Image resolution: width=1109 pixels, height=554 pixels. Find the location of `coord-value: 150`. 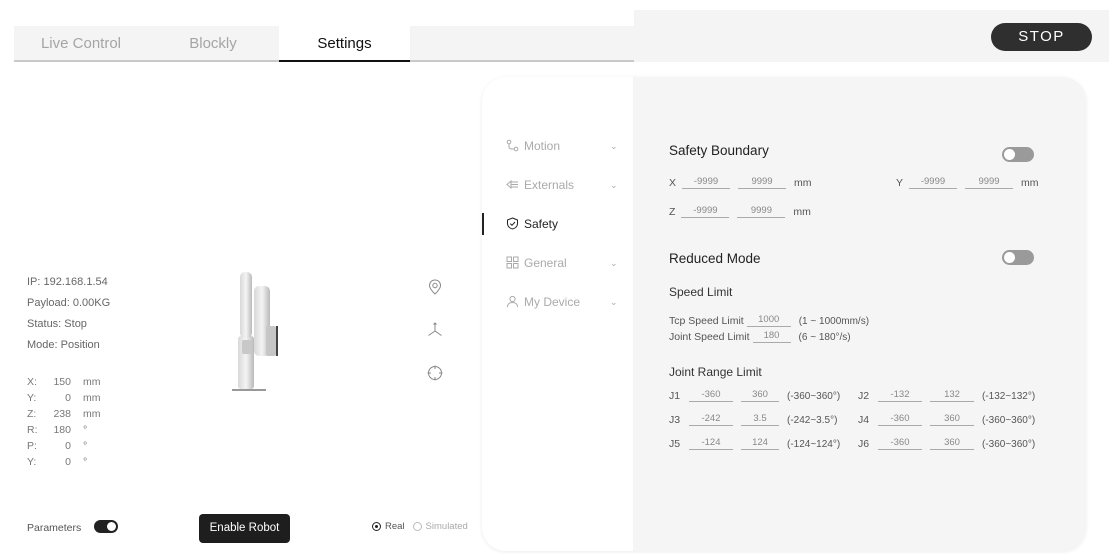

coord-value: 150 is located at coordinates (62, 382).